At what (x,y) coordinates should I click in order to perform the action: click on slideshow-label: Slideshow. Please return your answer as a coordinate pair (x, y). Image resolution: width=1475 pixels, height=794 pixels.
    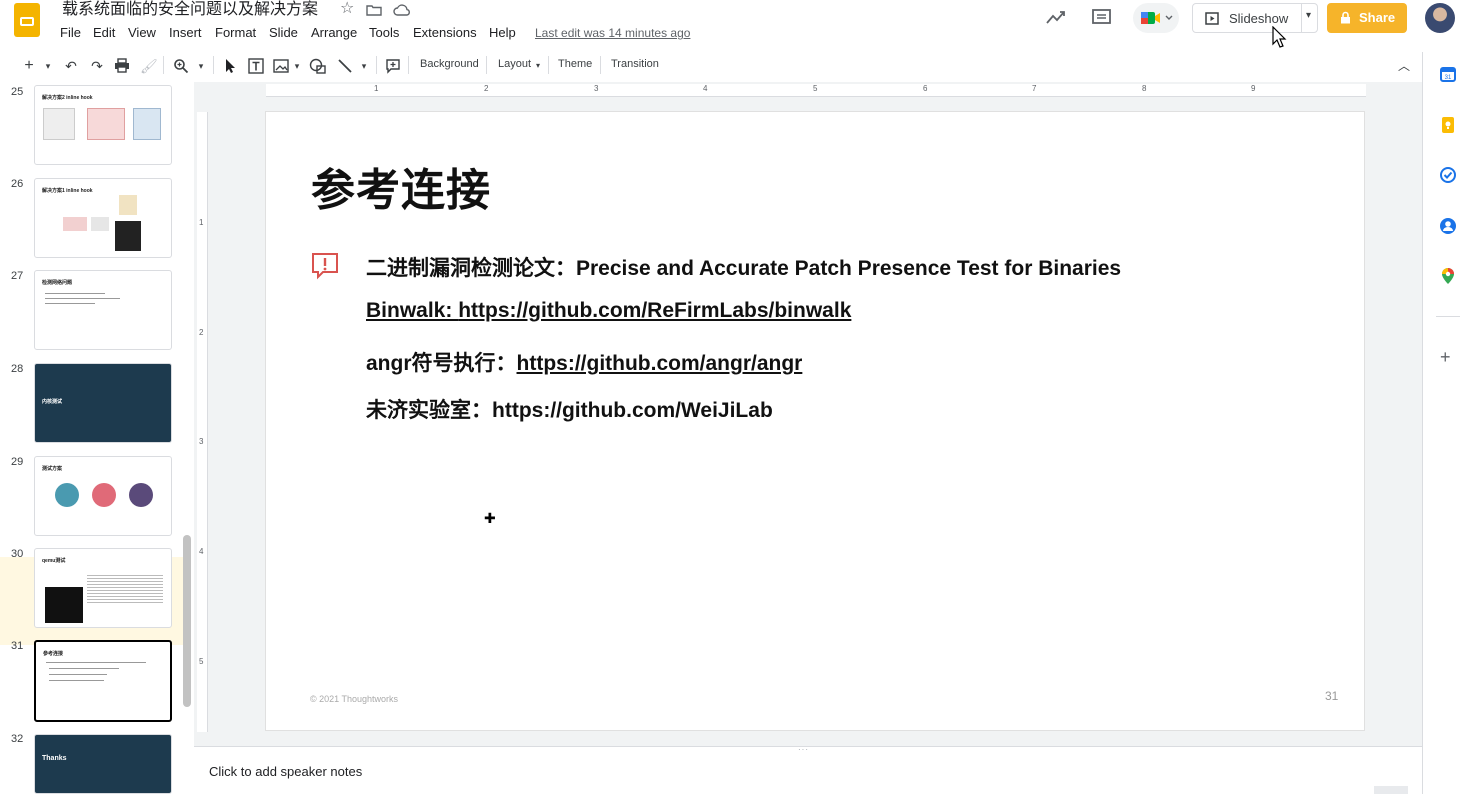
    Looking at the image, I should click on (1259, 18).